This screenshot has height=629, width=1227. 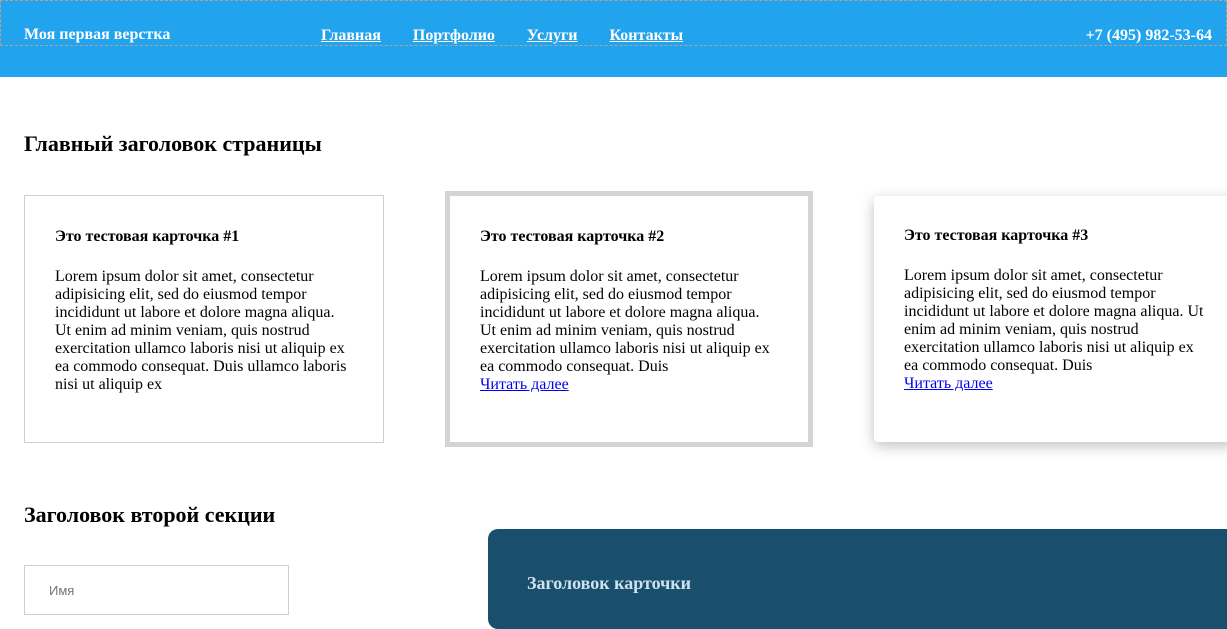 I want to click on name-input, so click(x=156, y=590).